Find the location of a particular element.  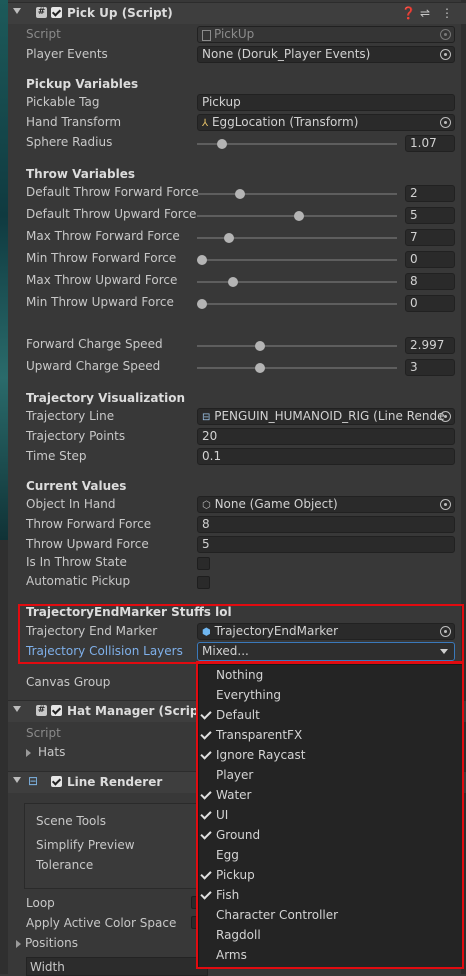

more-icon: ⋮ is located at coordinates (447, 13).